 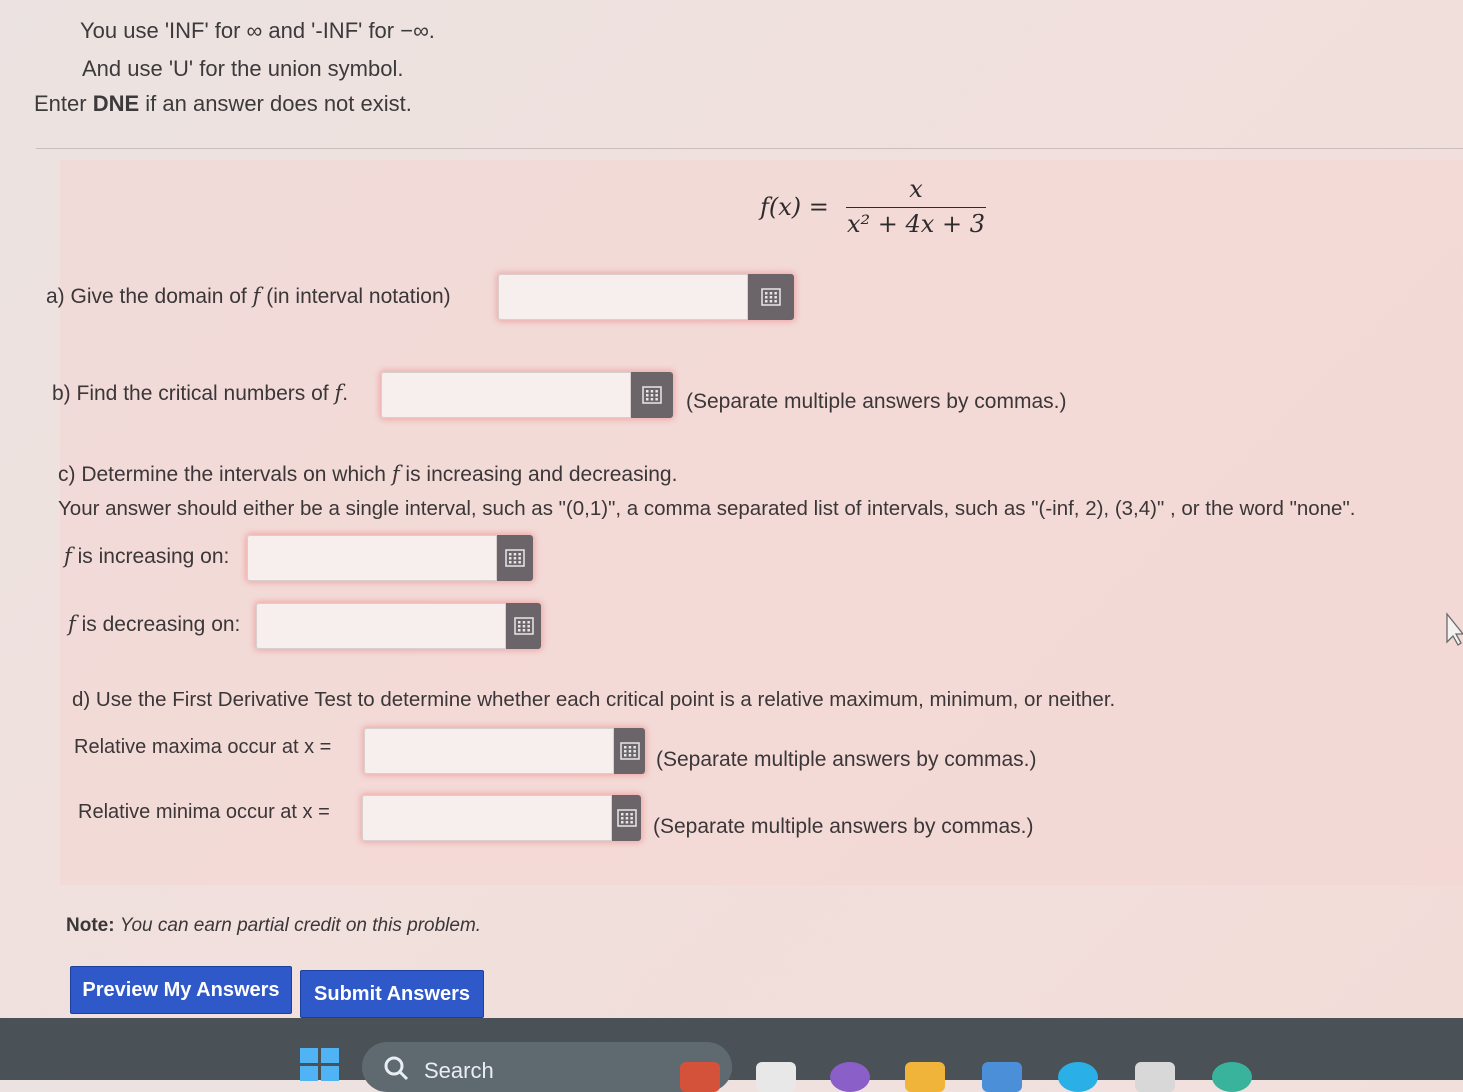 What do you see at coordinates (320, 1064) in the screenshot?
I see `windows-start-icon` at bounding box center [320, 1064].